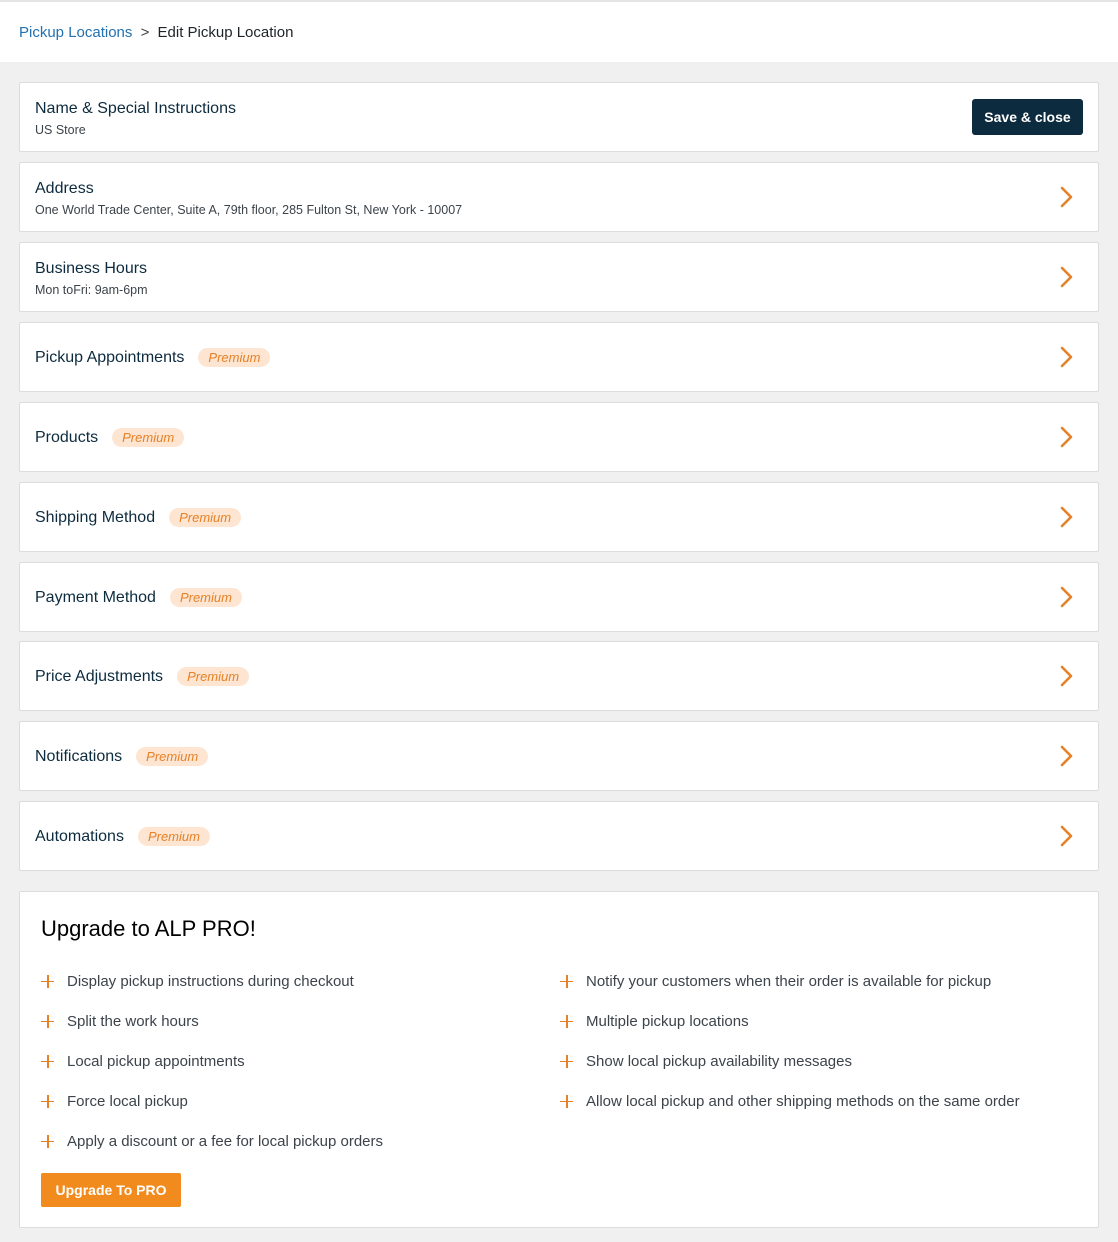 This screenshot has height=1242, width=1118. I want to click on notifications-title-row: Notifications Premium, so click(122, 756).